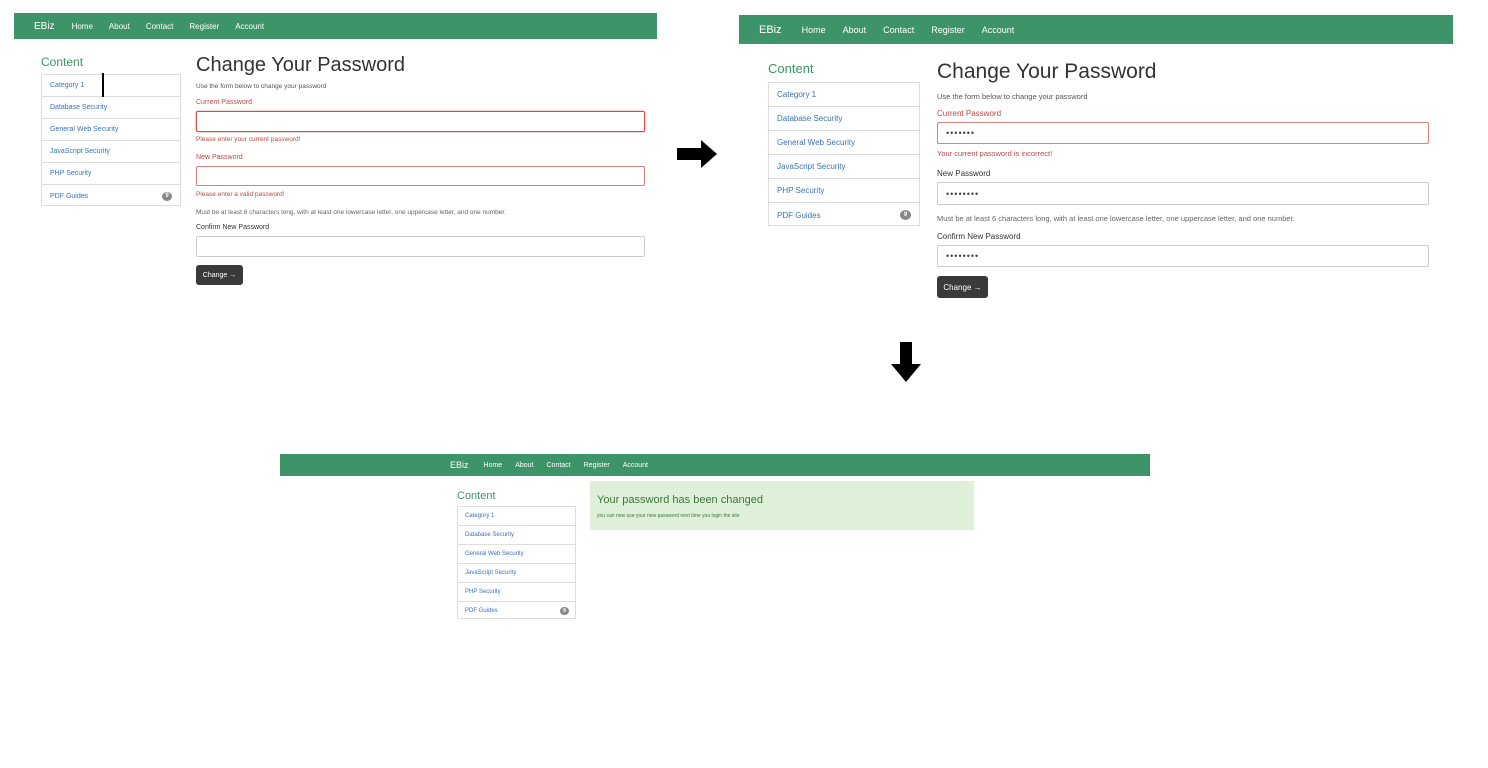 Image resolution: width=1488 pixels, height=768 pixels. What do you see at coordinates (248, 139) in the screenshot?
I see `current-password-error: Please enter your current password!` at bounding box center [248, 139].